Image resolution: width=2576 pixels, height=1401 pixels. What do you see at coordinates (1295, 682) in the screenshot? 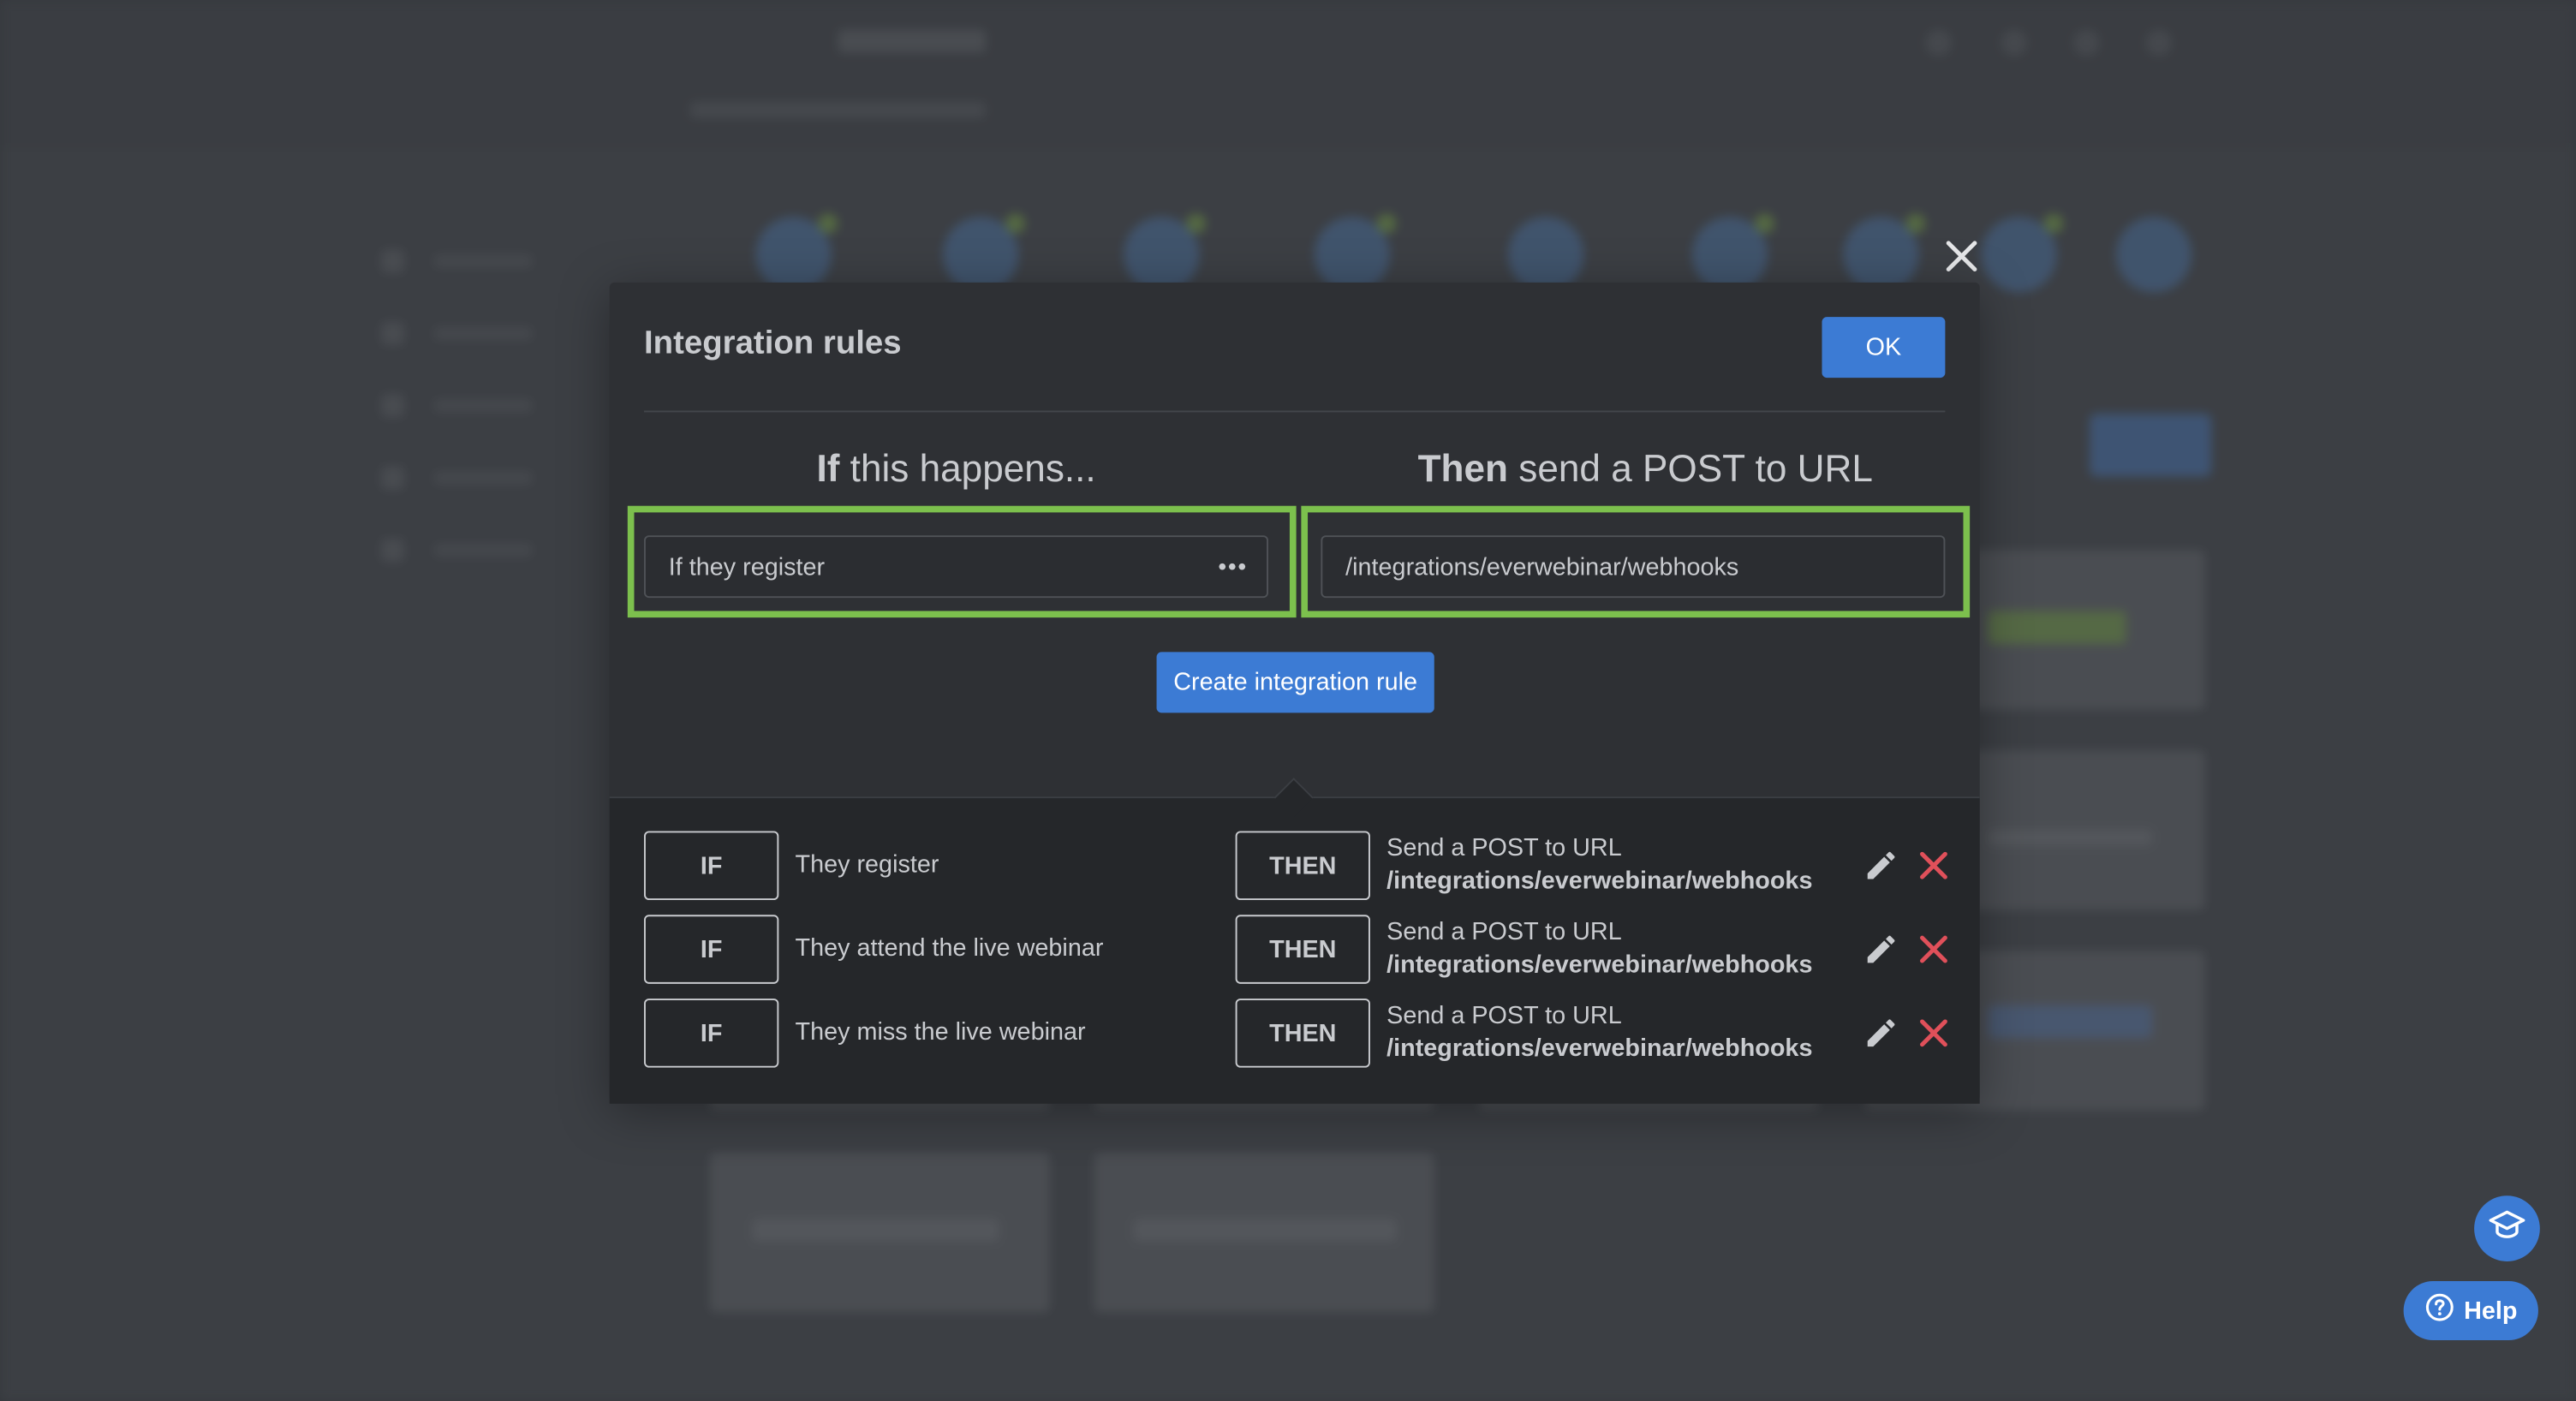
I see `create-integration-rule-button: Create integration rule` at bounding box center [1295, 682].